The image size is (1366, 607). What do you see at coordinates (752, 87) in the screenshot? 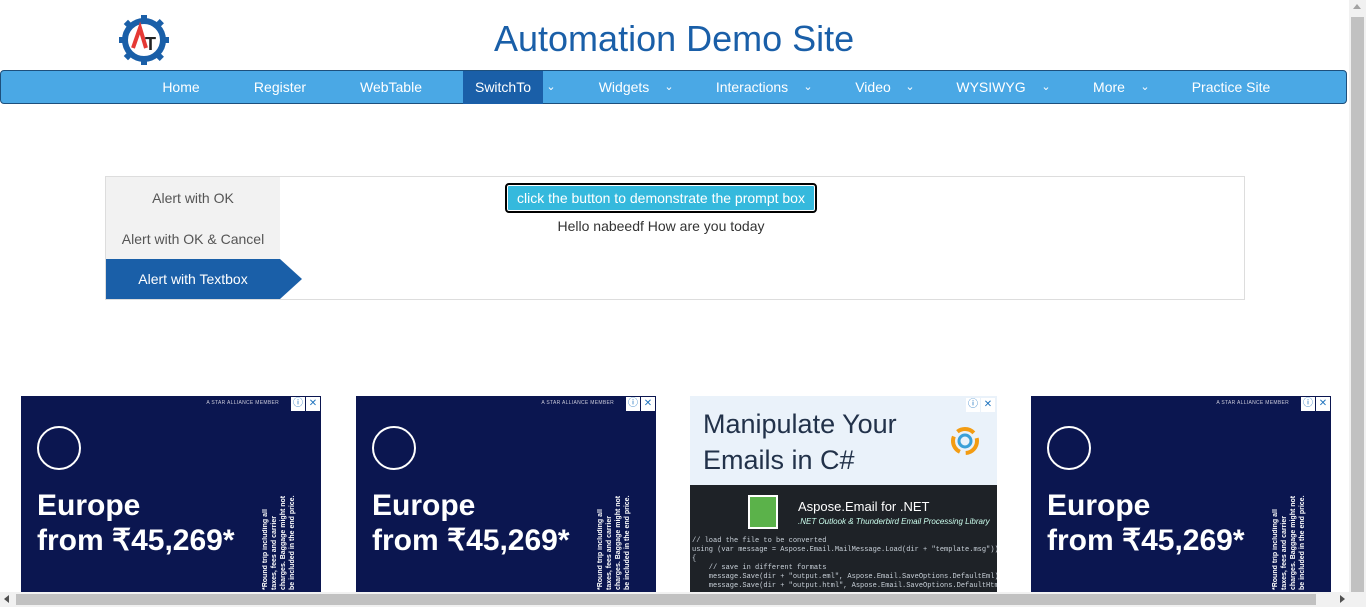
I see `nav-interactions: Interactions` at bounding box center [752, 87].